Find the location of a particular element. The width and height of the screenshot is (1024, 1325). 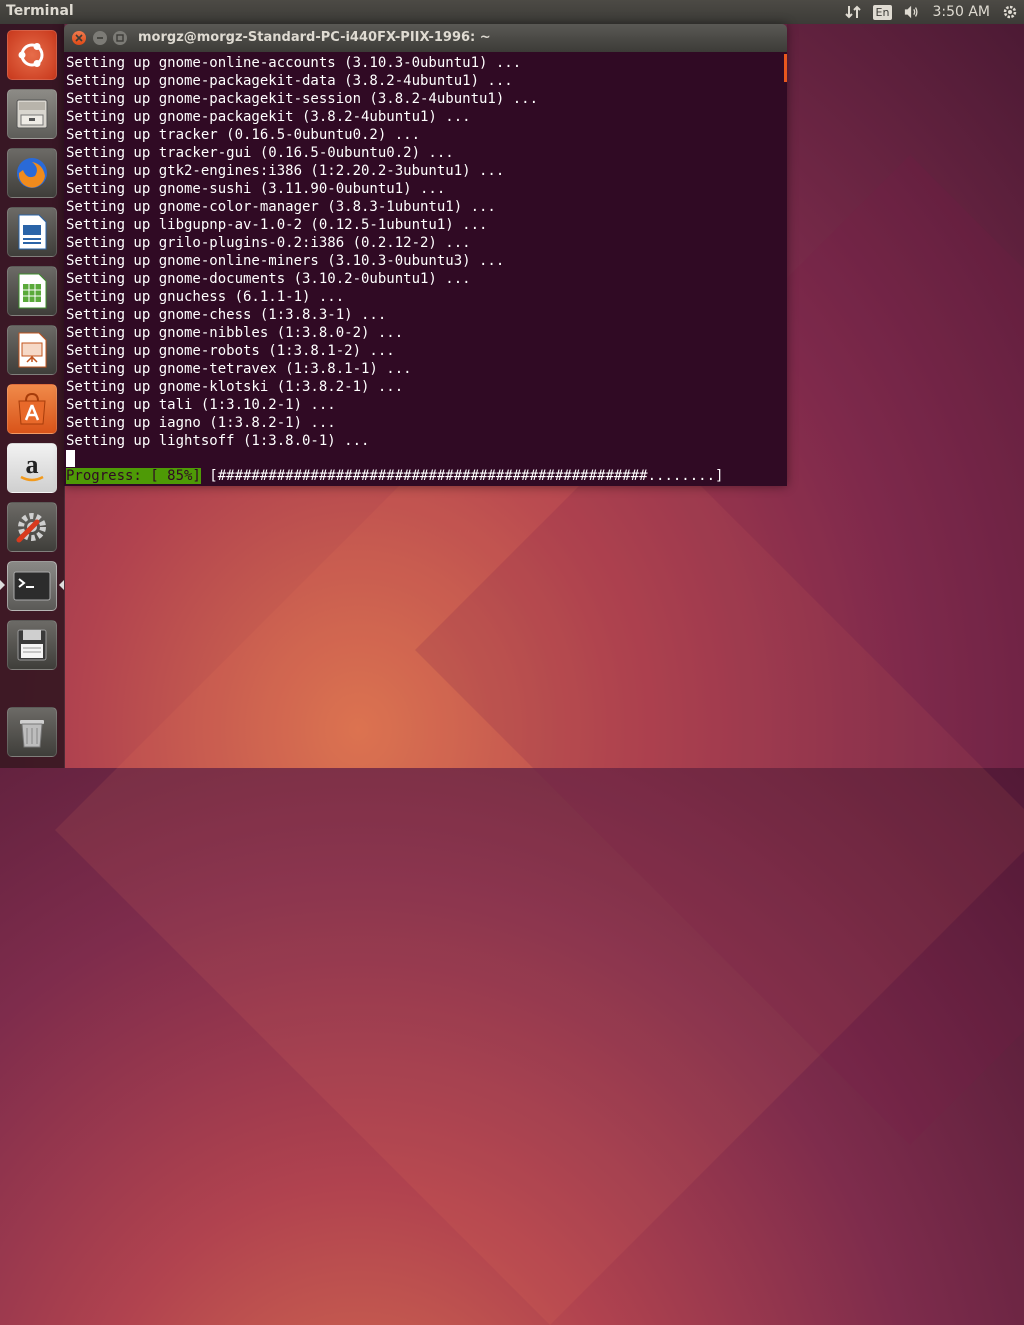

launcher-item-dash is located at coordinates (32, 55).